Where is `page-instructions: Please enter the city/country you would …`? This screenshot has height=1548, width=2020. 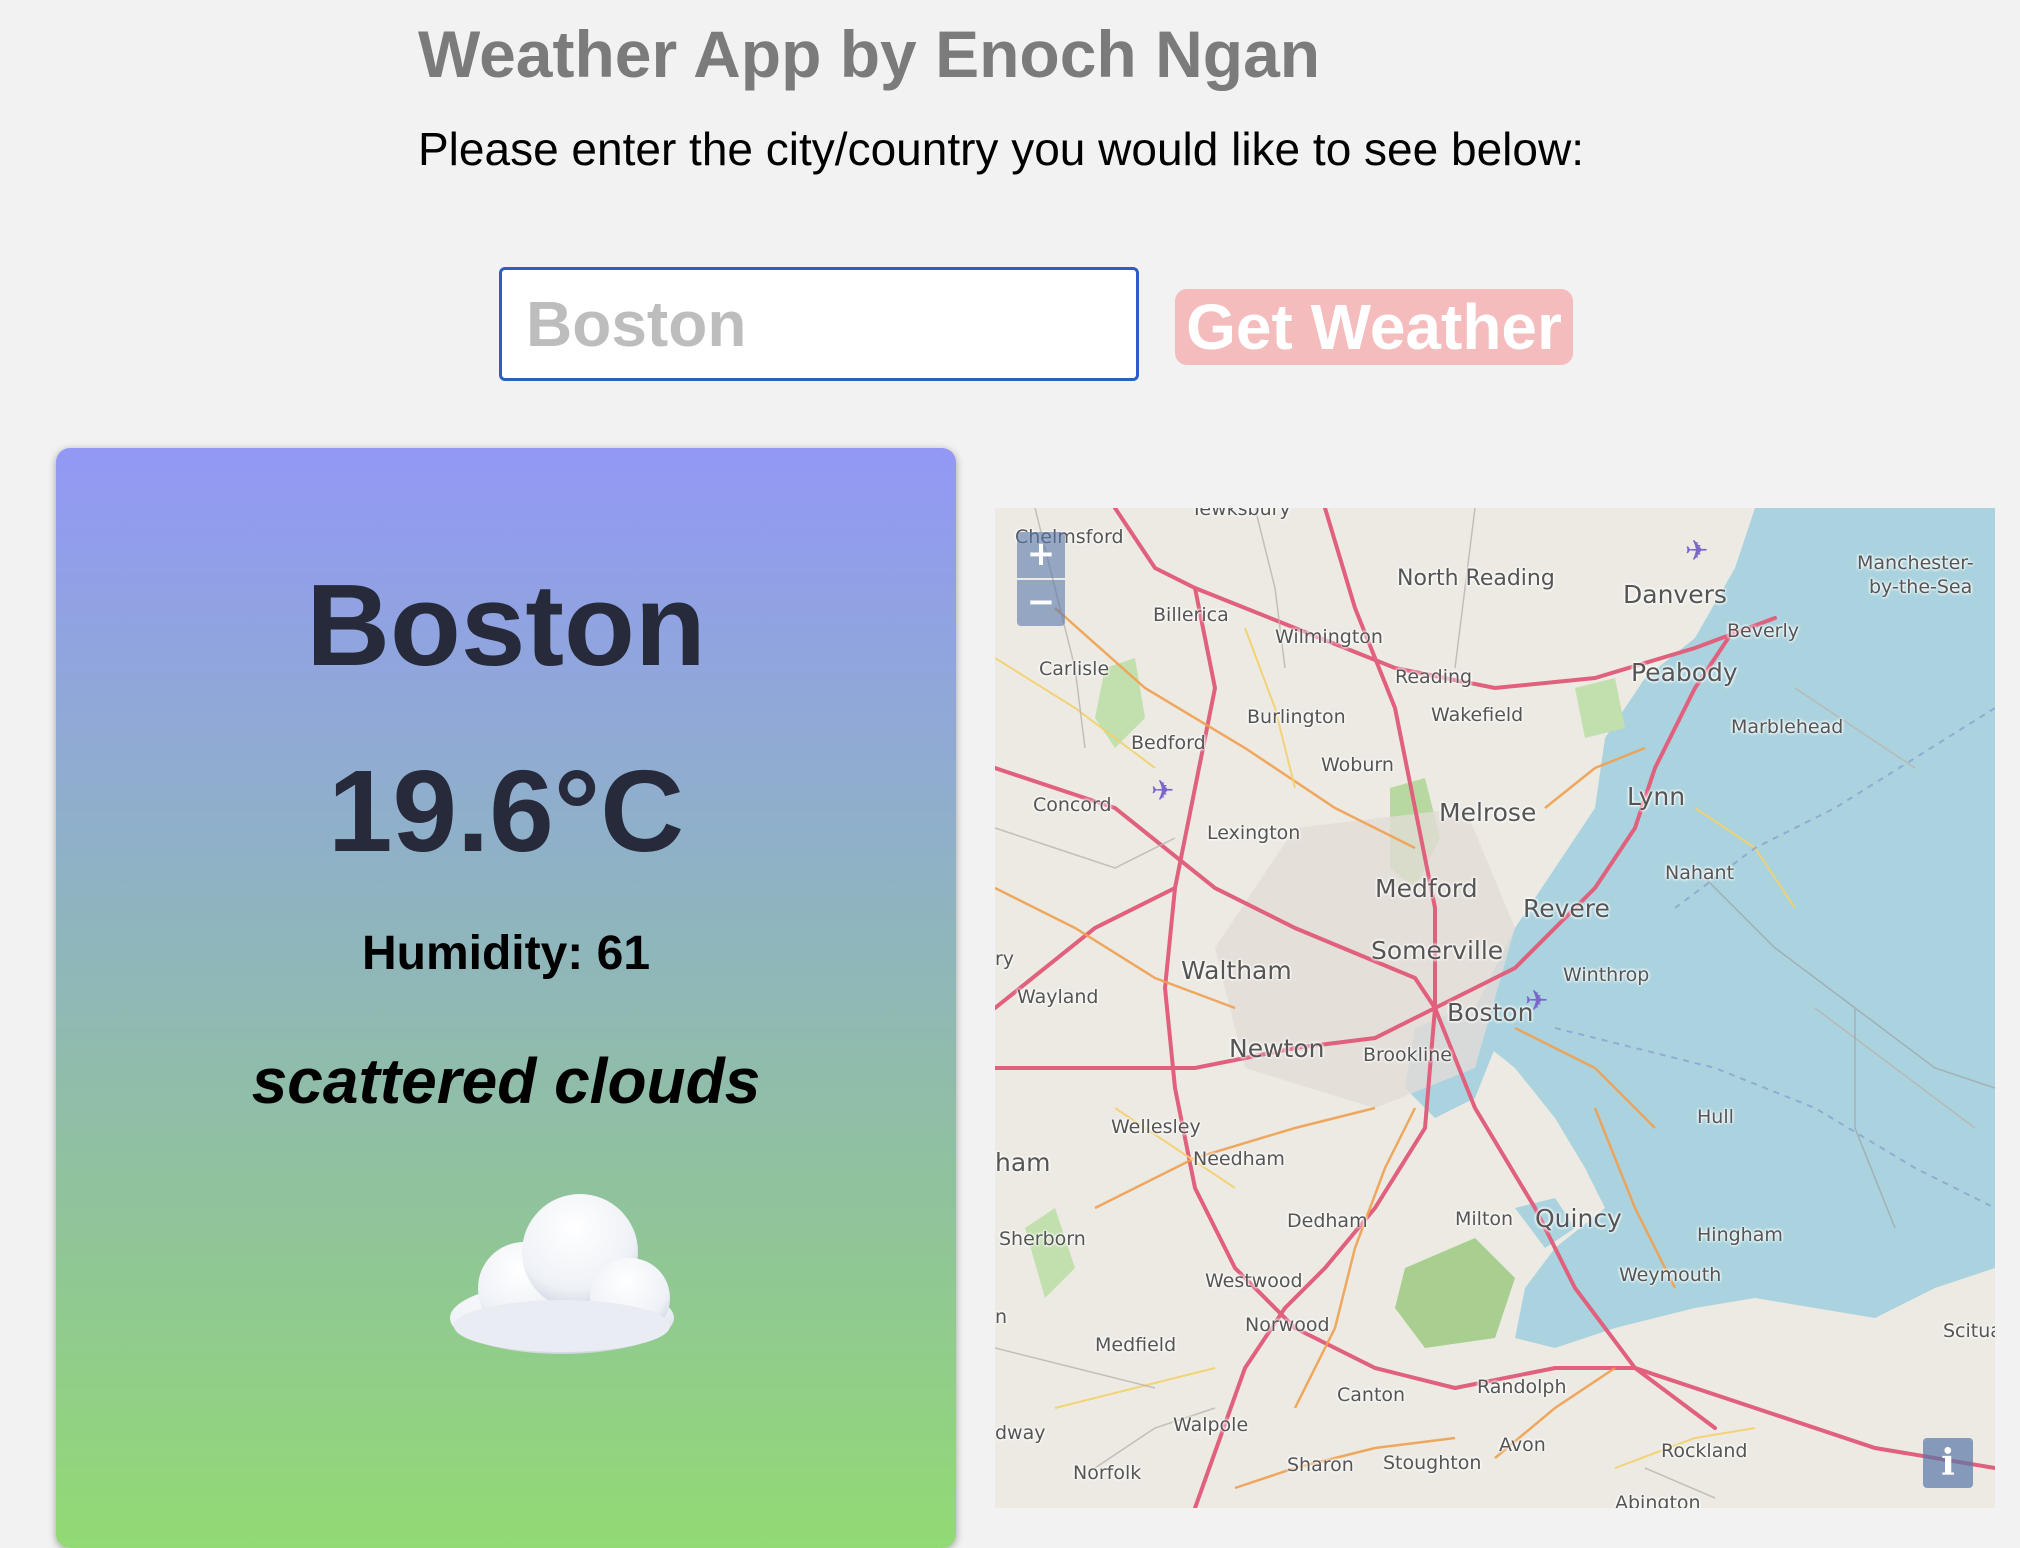 page-instructions: Please enter the city/country you would … is located at coordinates (1001, 149).